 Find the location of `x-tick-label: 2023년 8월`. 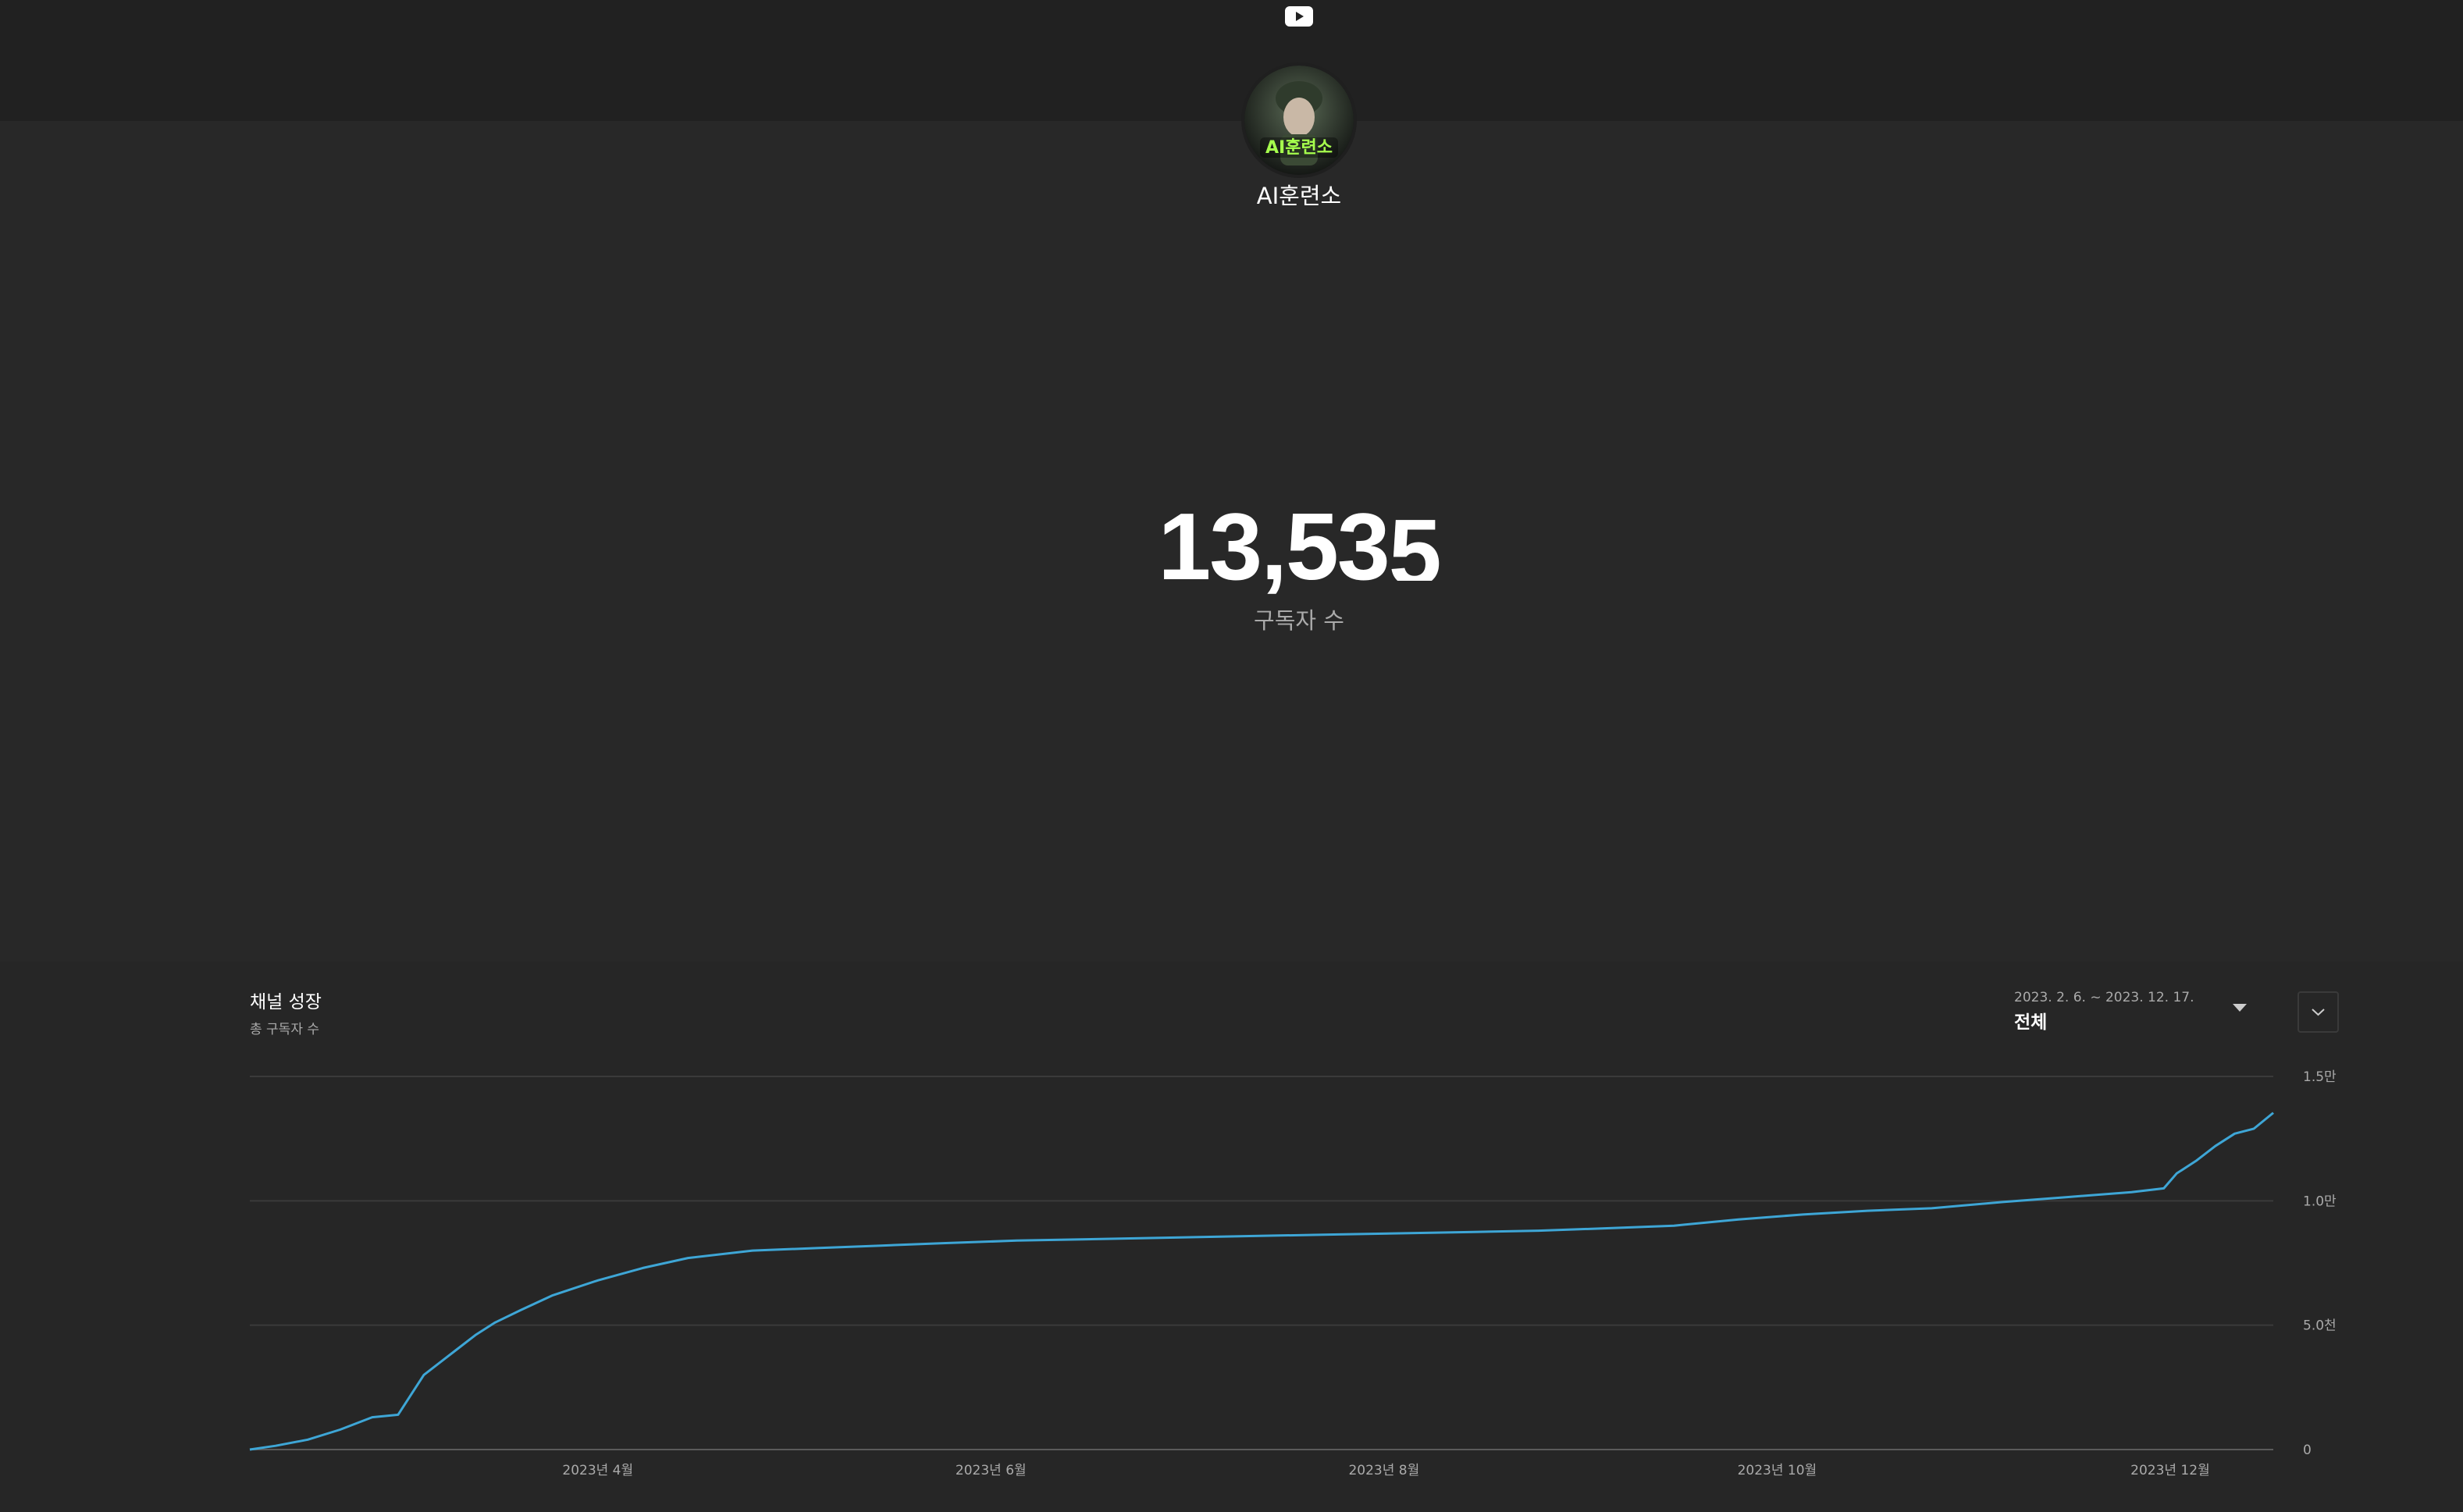

x-tick-label: 2023년 8월 is located at coordinates (1383, 1470).